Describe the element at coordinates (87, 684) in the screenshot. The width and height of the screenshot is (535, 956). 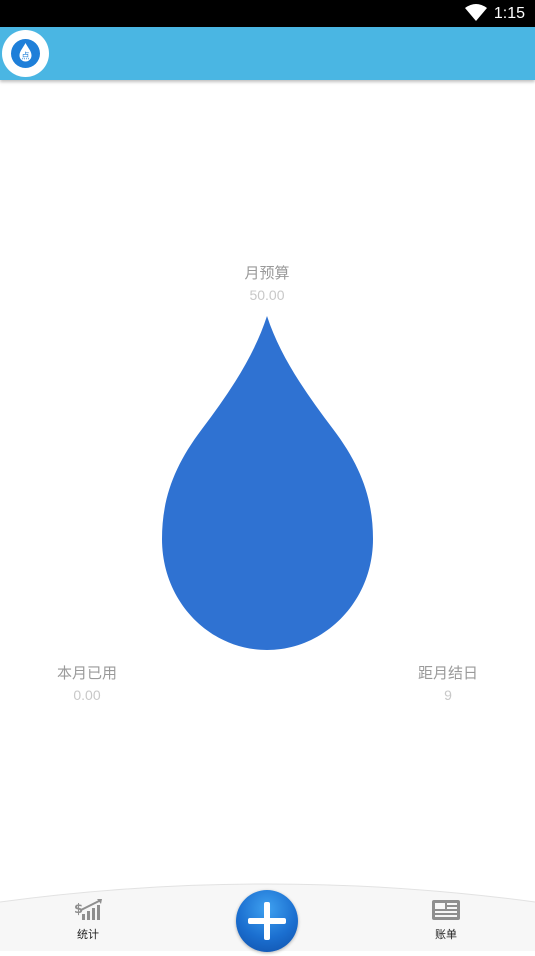
I see `used-metric: 本月已用 0.00` at that location.